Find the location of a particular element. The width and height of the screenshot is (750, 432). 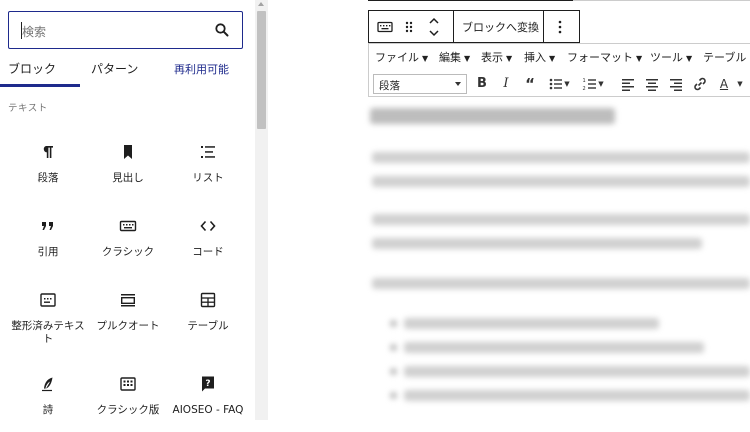

menu-label: テーブル is located at coordinates (725, 57).